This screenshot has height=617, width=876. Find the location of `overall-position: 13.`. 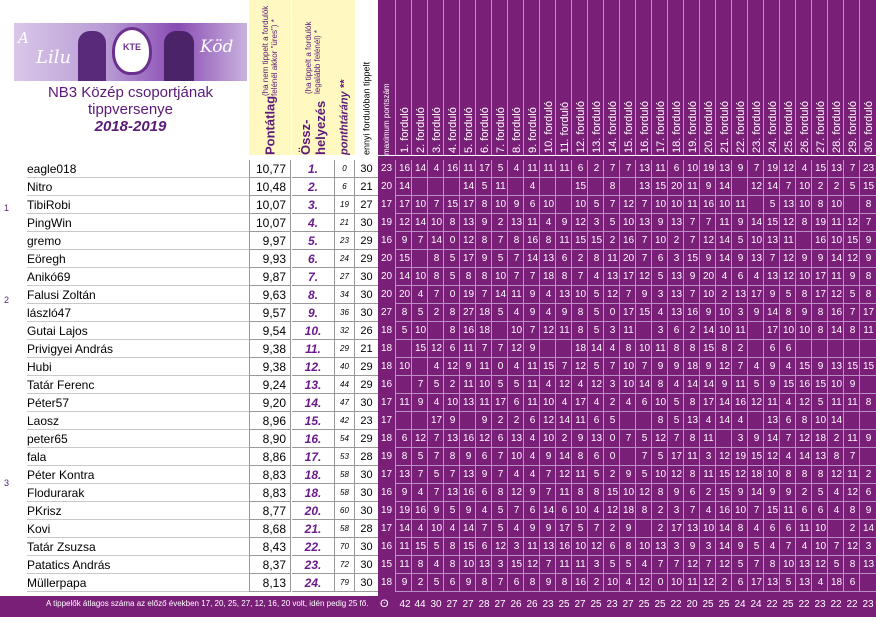

overall-position: 13. is located at coordinates (313, 385).